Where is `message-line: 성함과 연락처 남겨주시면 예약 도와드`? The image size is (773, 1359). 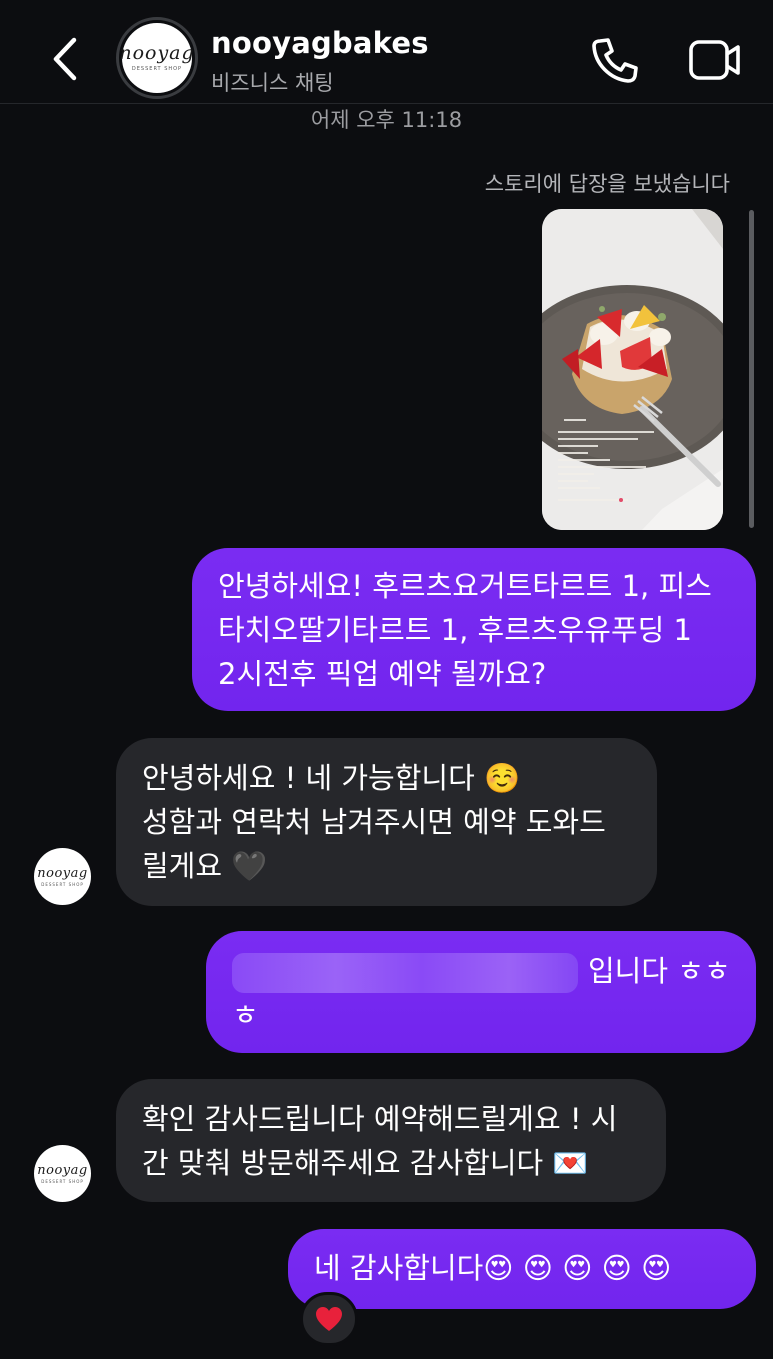
message-line: 성함과 연락처 남겨주시면 예약 도와드 is located at coordinates (374, 822).